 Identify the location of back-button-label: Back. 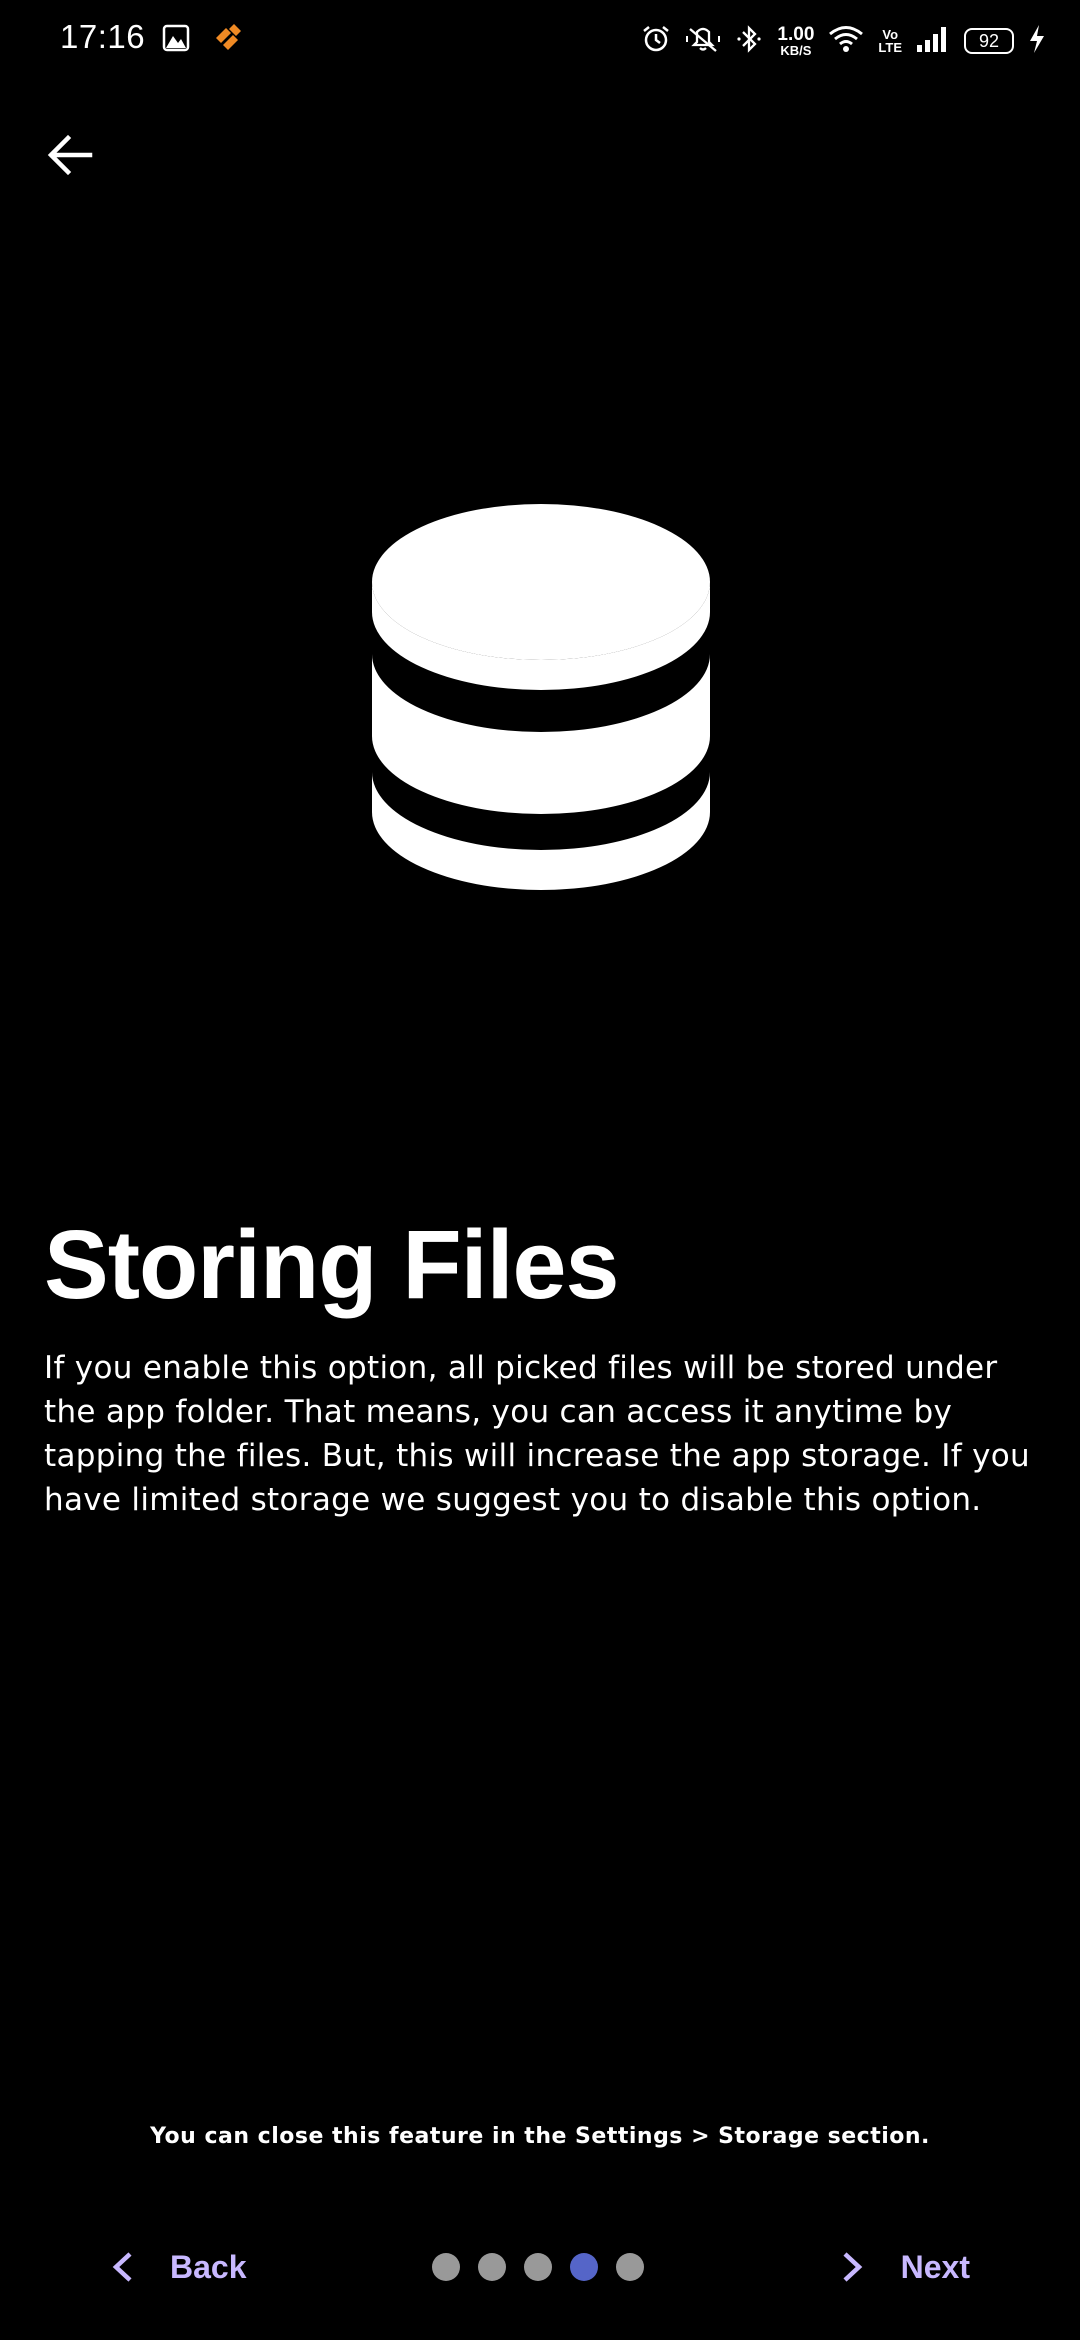
(208, 2266).